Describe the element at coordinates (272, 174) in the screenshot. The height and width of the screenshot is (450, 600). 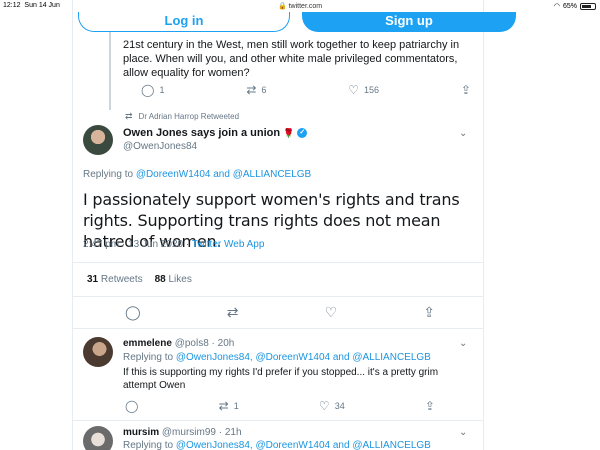
I see `mention-link: @ALLIANCELGB` at that location.